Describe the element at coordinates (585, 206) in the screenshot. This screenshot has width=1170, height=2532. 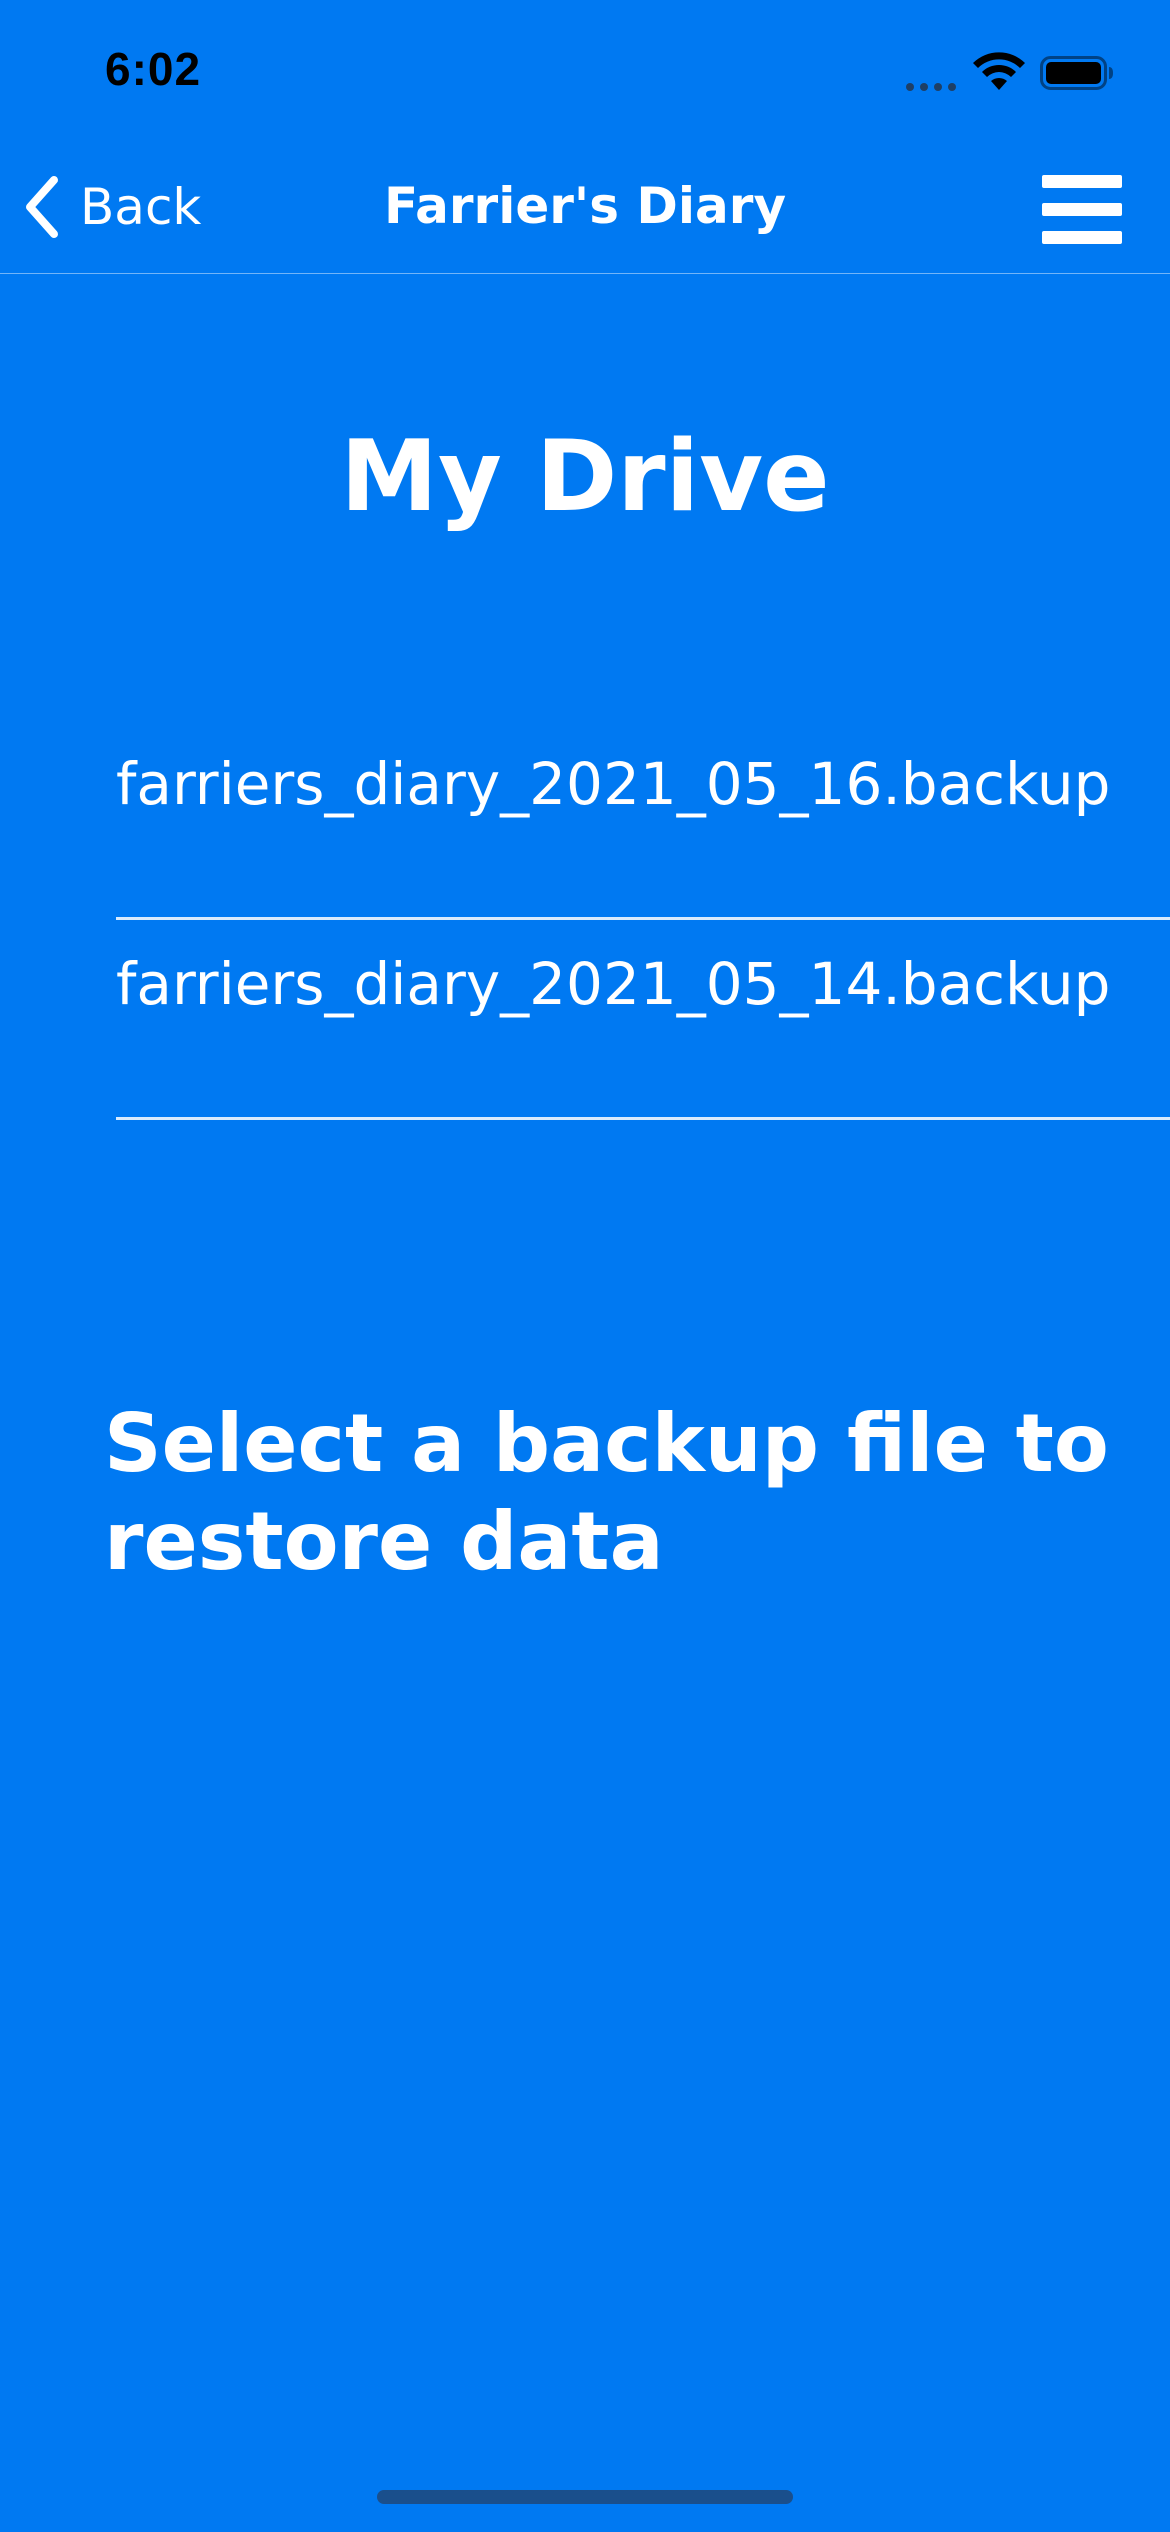
I see `nav-title: Farrier's Diary` at that location.